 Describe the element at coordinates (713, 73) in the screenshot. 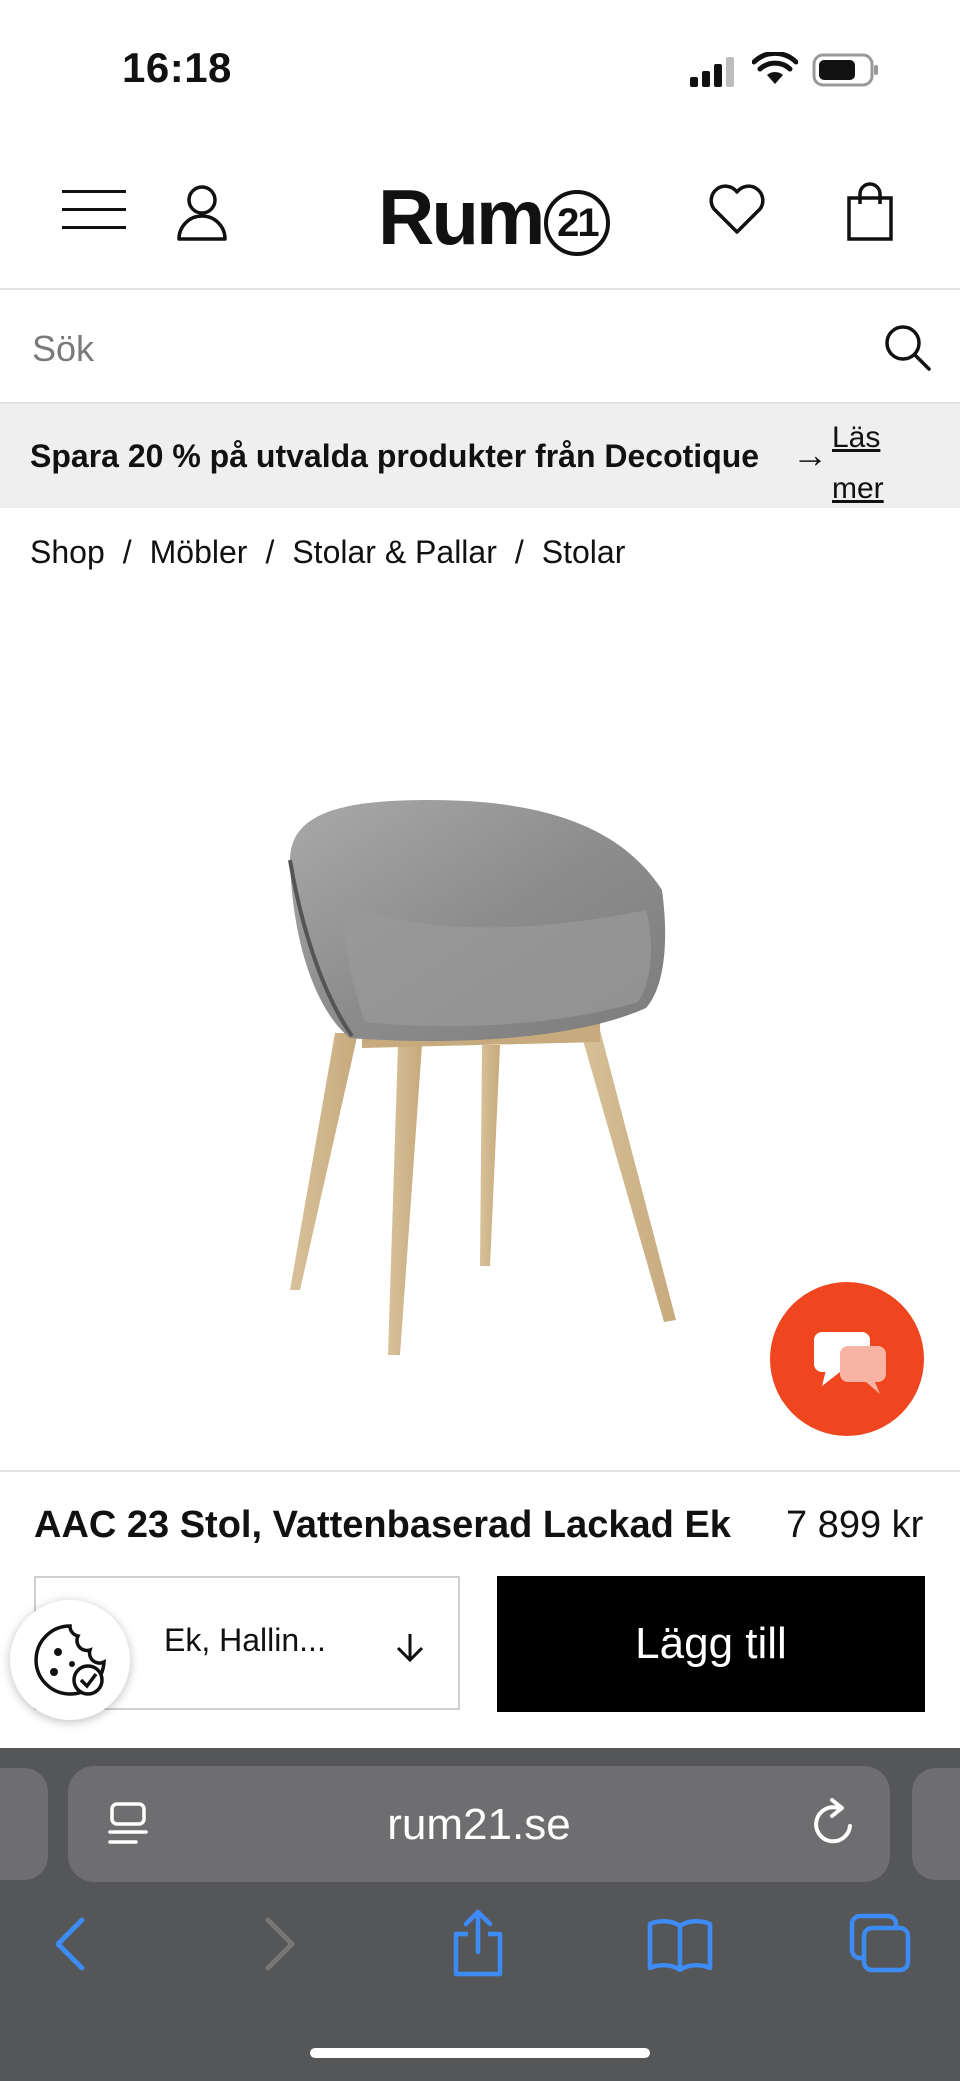

I see `cellular-signal-icon` at that location.